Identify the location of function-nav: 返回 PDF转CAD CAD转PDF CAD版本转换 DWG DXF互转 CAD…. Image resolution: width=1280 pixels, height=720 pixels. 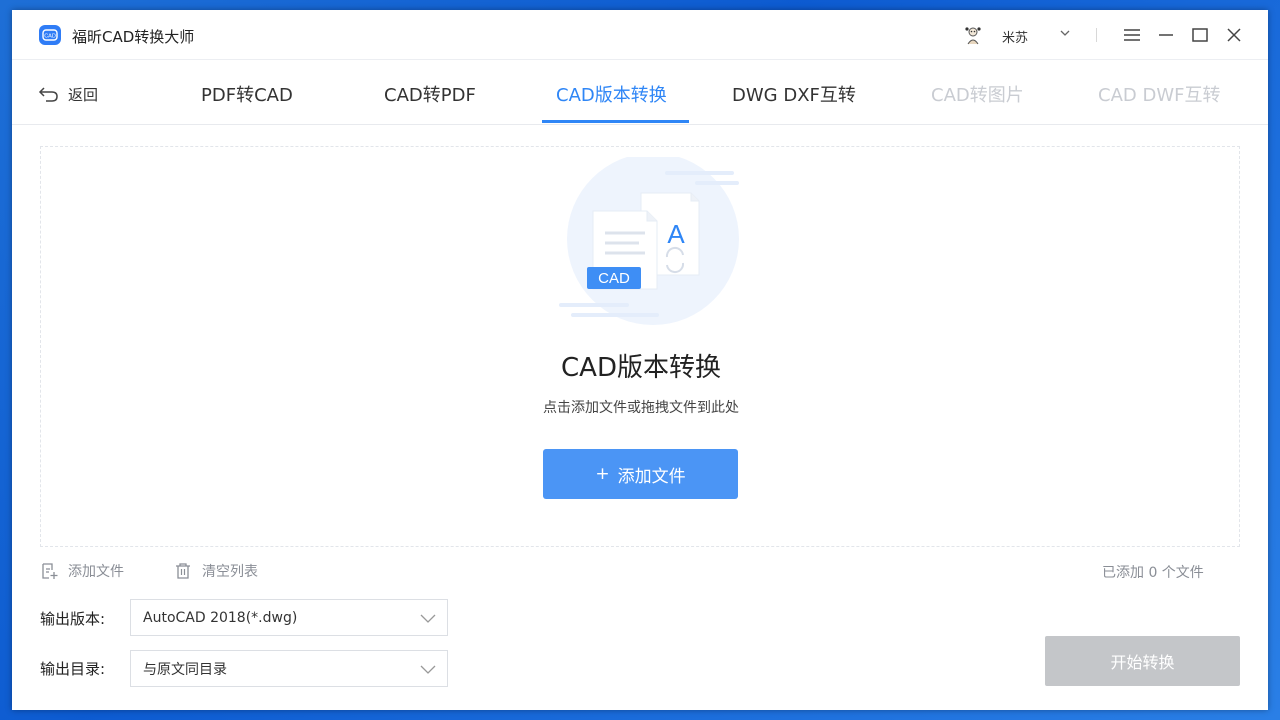
(640, 93).